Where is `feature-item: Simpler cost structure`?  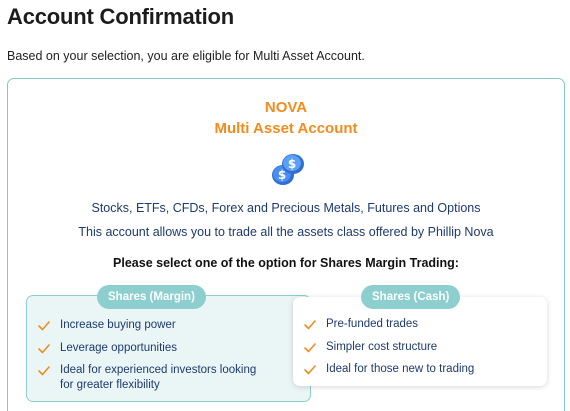 feature-item: Simpler cost structure is located at coordinates (419, 347).